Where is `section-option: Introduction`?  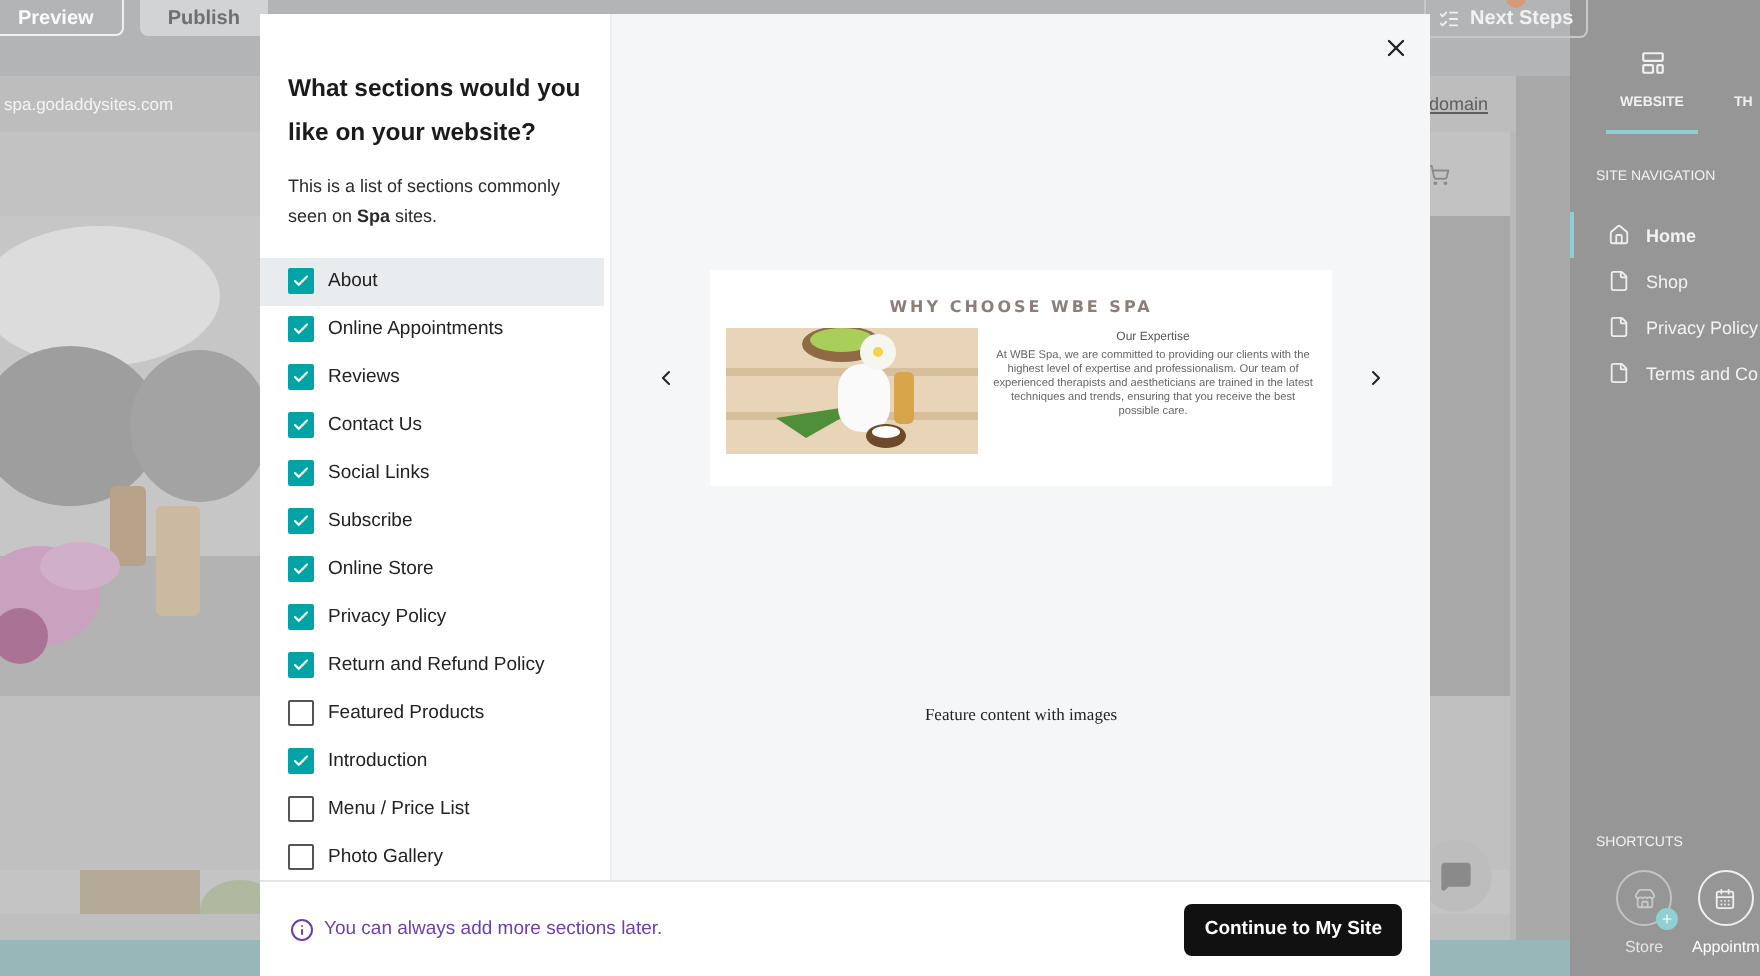 section-option: Introduction is located at coordinates (432, 760).